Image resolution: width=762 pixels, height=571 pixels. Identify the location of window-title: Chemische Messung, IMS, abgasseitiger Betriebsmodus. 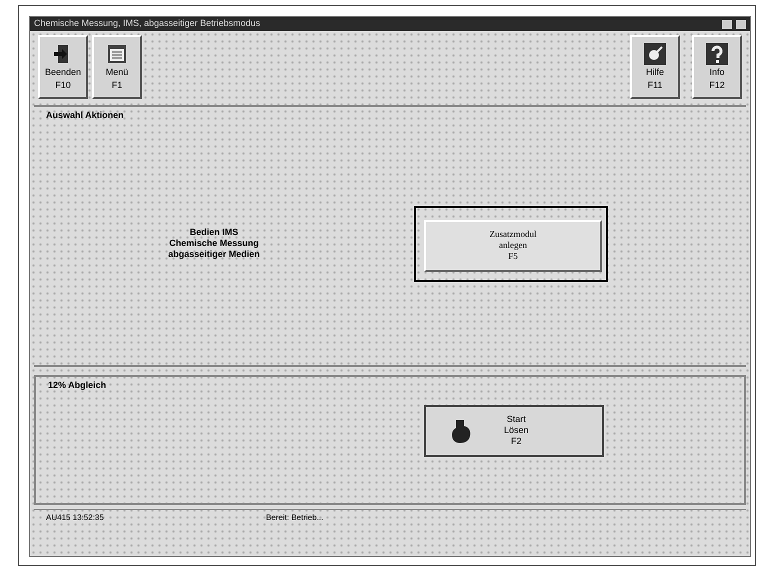
(147, 23).